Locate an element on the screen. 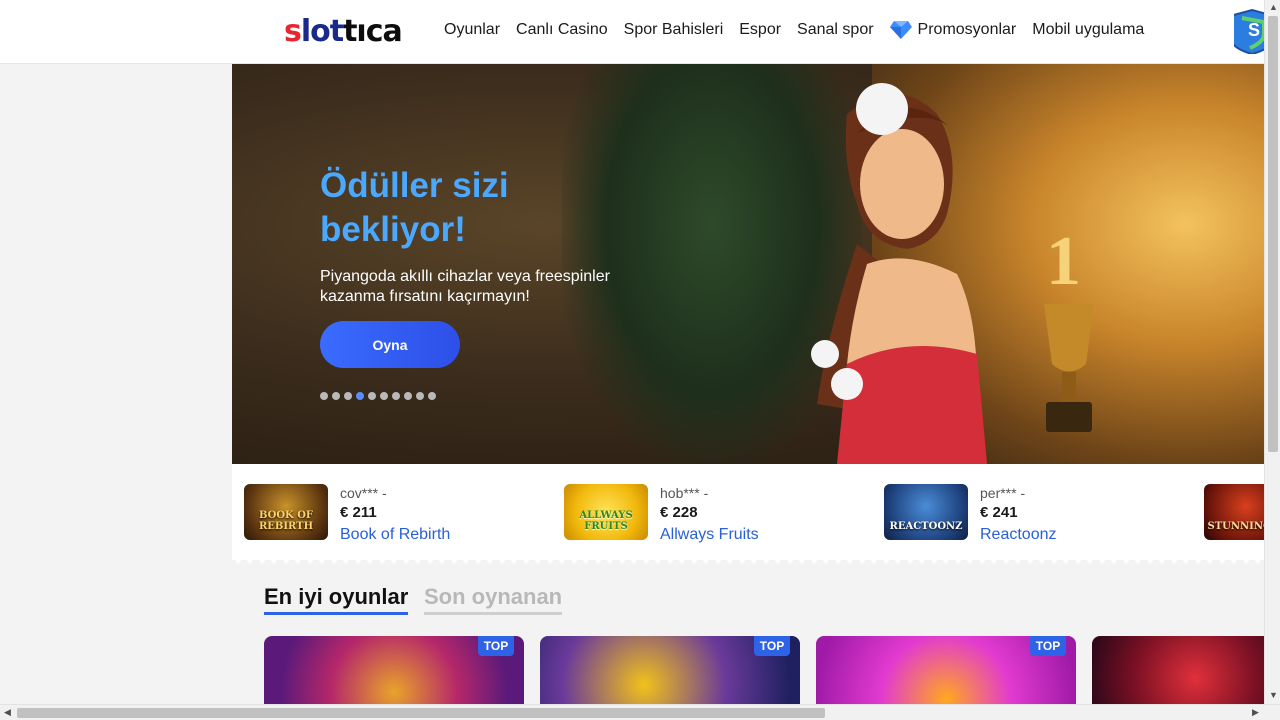 The height and width of the screenshot is (720, 1280). diamond-icon is located at coordinates (900, 30).